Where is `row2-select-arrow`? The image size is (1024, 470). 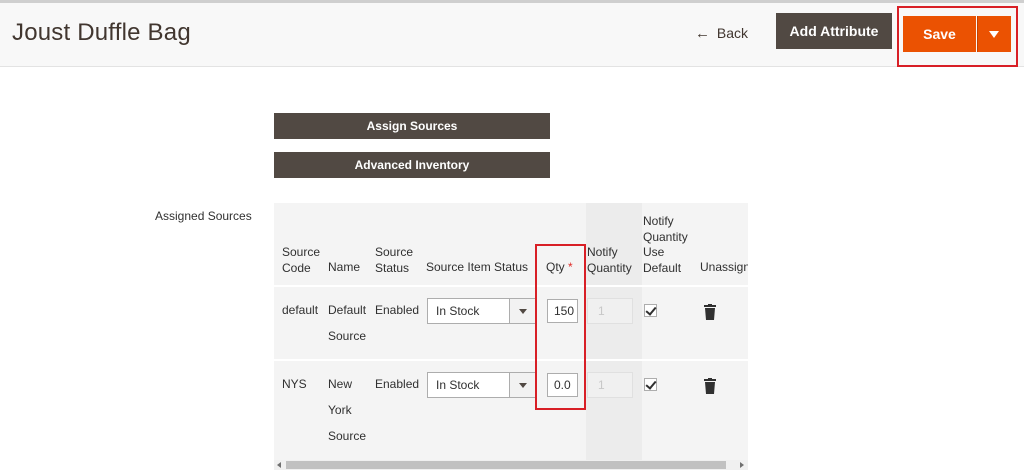
row2-select-arrow is located at coordinates (522, 385).